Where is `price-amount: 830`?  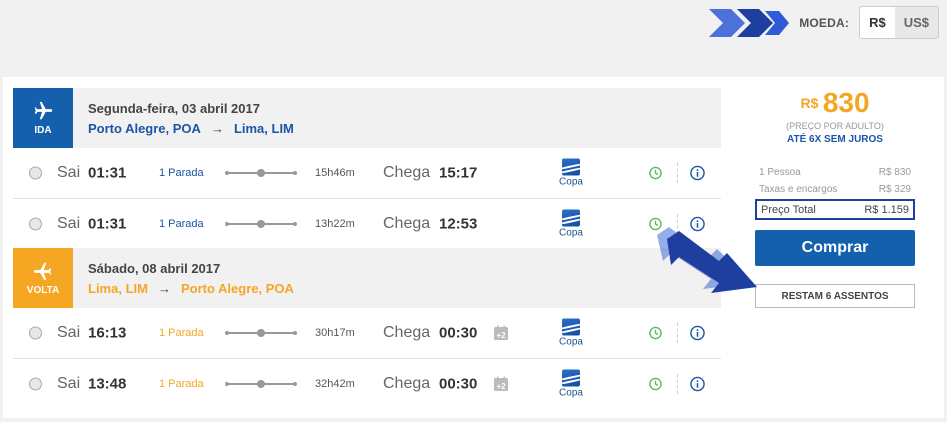
price-amount: 830 is located at coordinates (846, 102).